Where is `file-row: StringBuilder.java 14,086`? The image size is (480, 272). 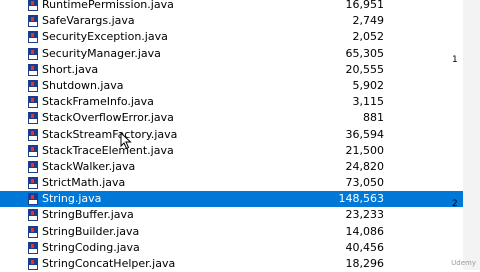
file-row: StringBuilder.java 14,086 is located at coordinates (240, 232).